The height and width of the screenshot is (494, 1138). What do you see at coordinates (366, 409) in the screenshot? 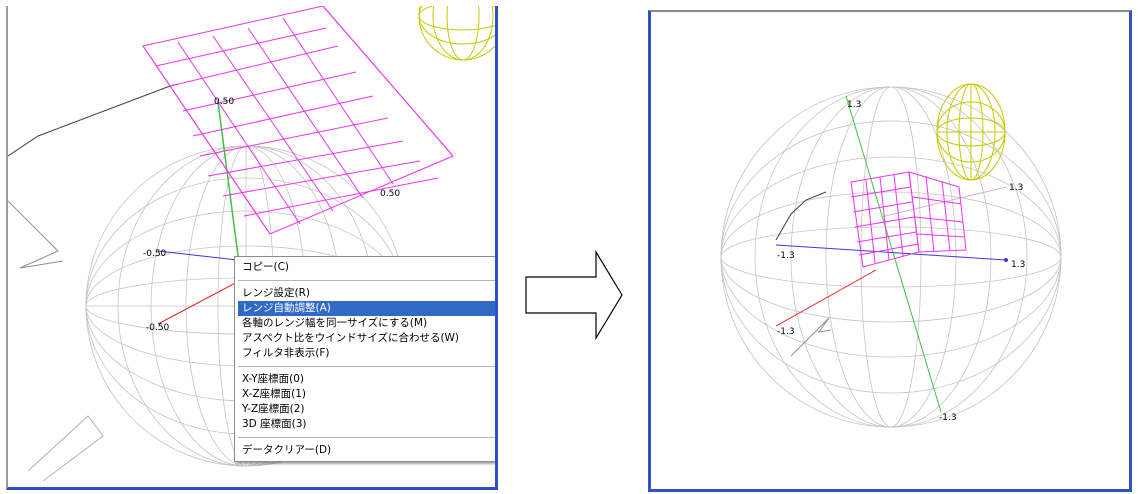
I see `menu-item-yz-plane: Y-Z座標面(2)` at bounding box center [366, 409].